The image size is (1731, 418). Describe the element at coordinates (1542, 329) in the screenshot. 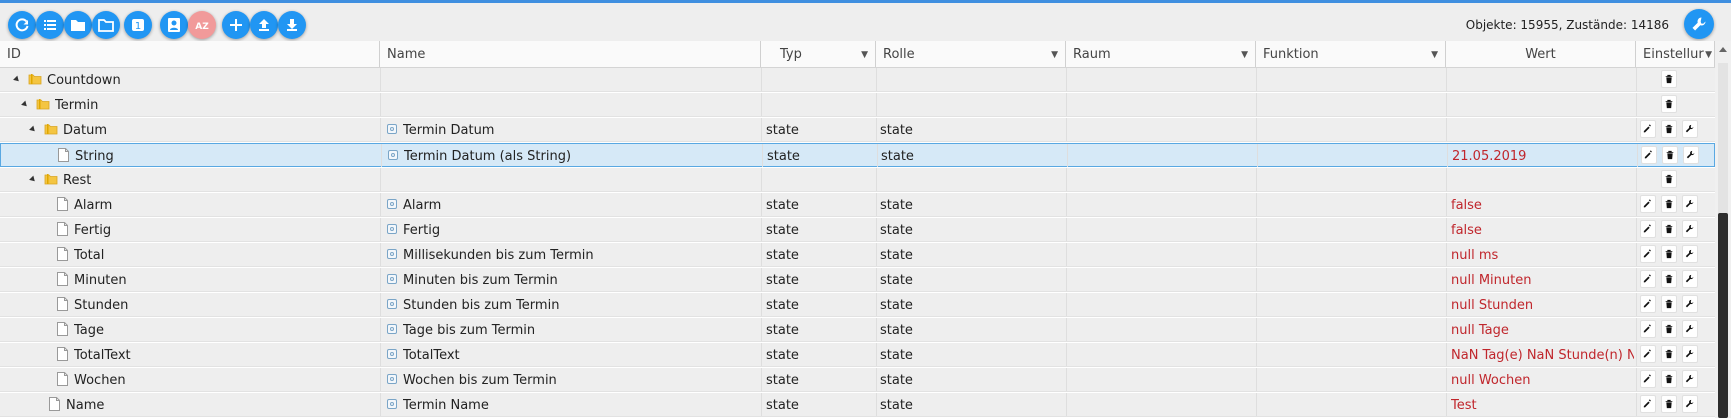

I see `object-value: null Tage` at that location.